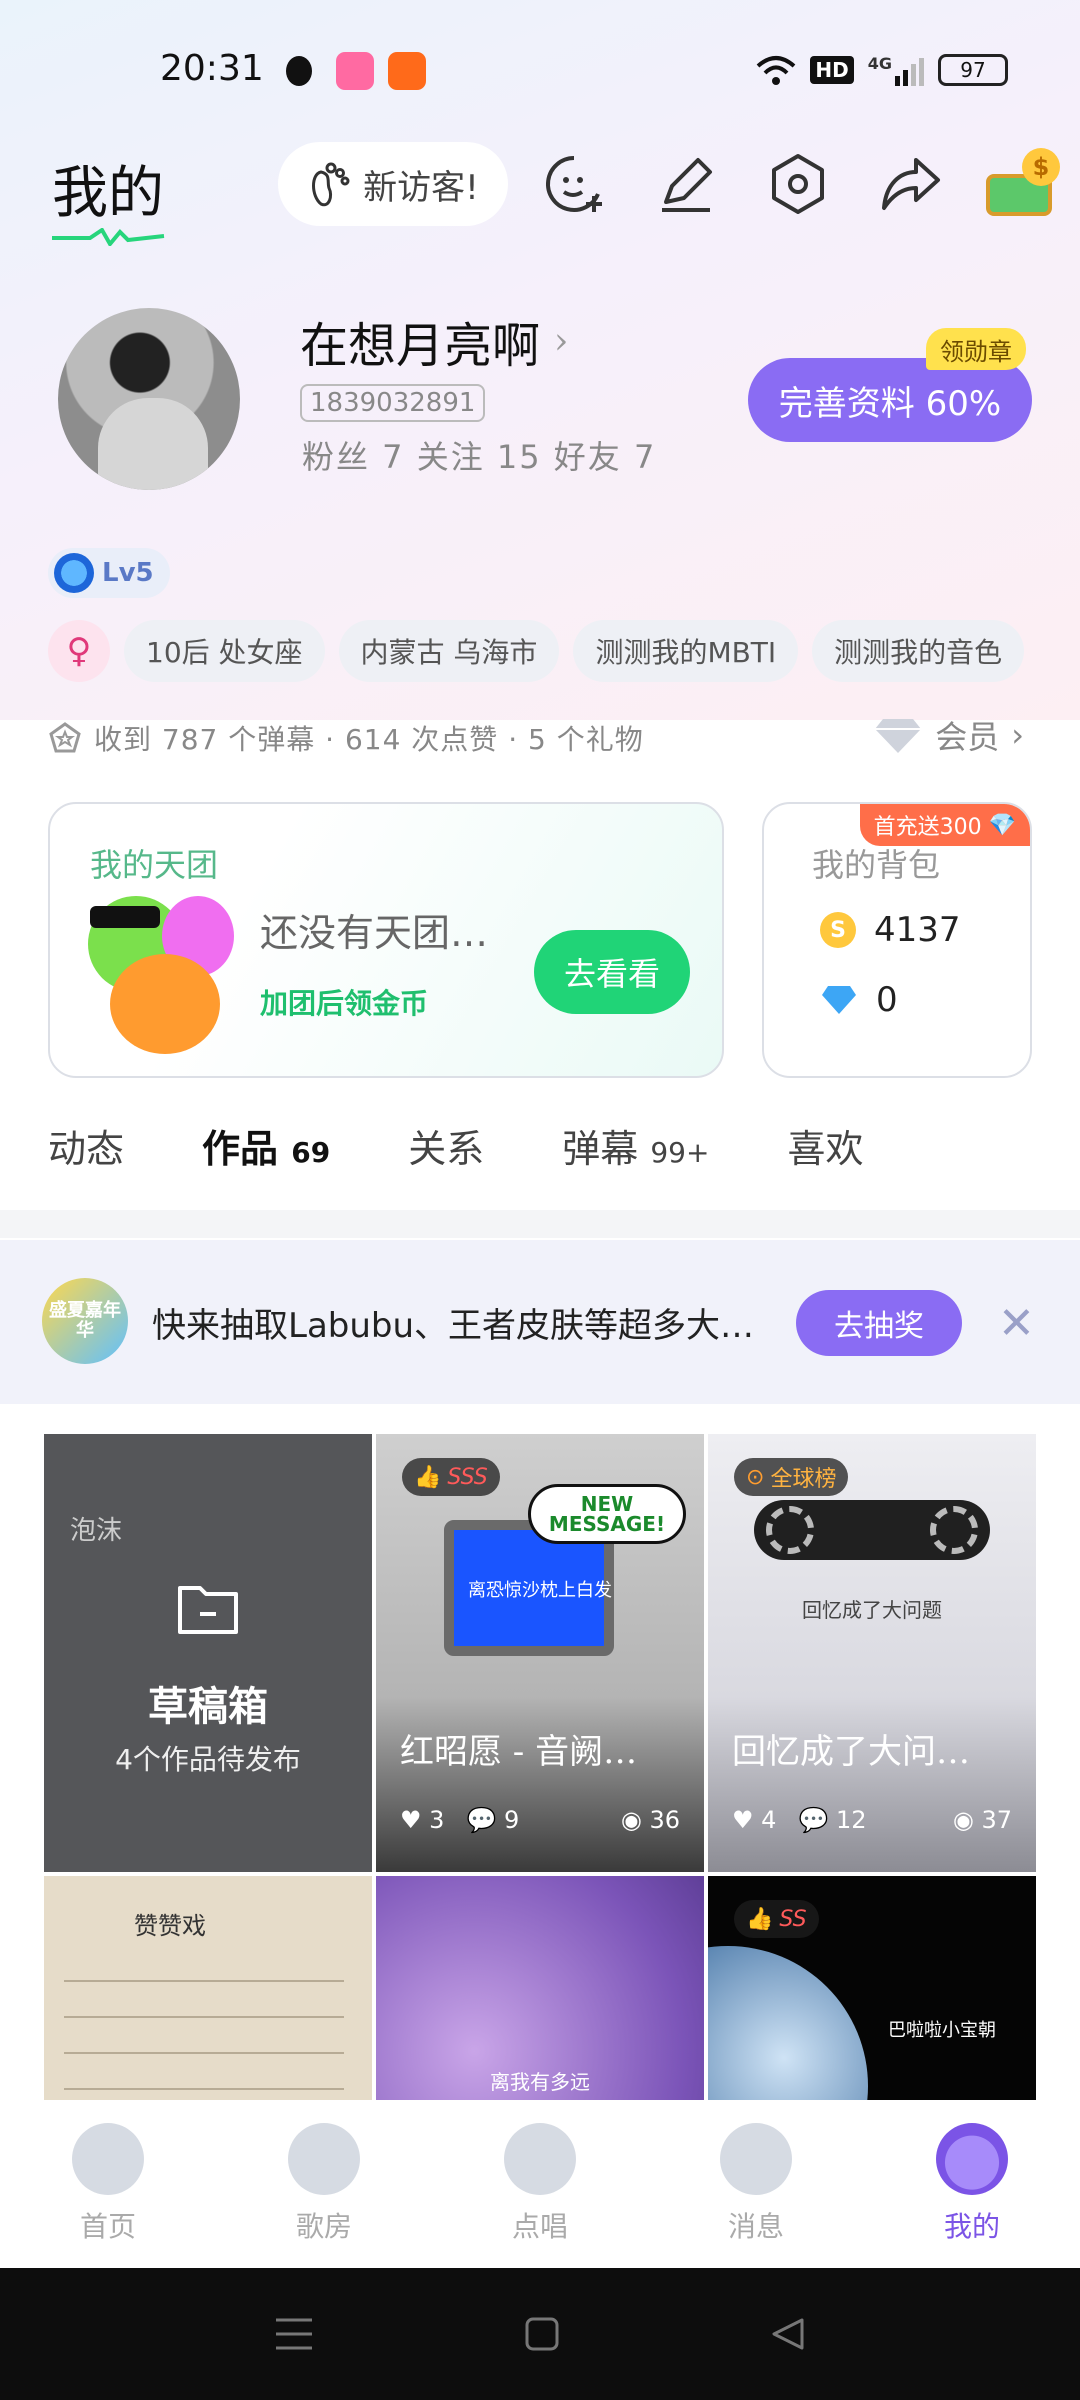 This screenshot has height=2400, width=1080. What do you see at coordinates (449, 651) in the screenshot?
I see `tag-location: 内蒙古 乌海市` at bounding box center [449, 651].